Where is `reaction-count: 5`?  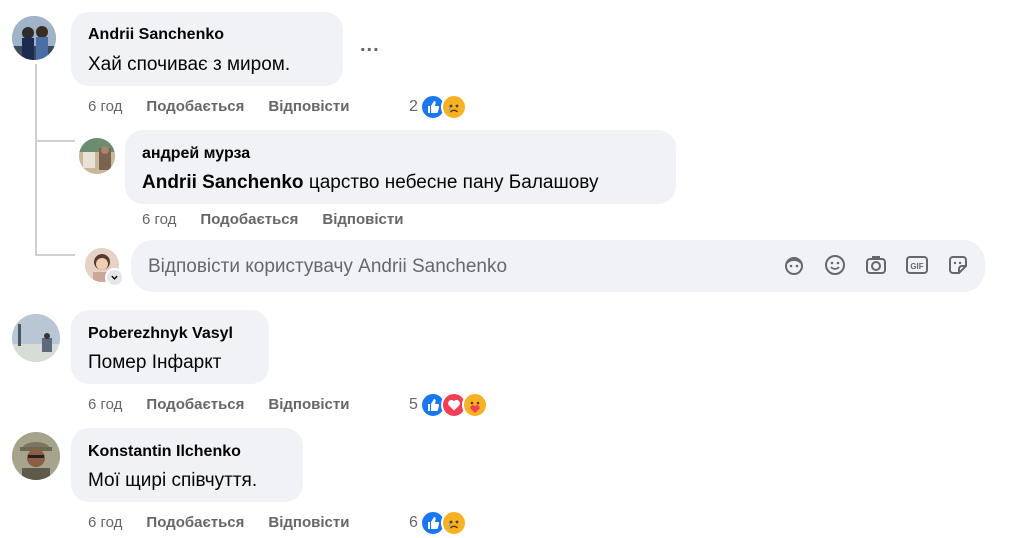 reaction-count: 5 is located at coordinates (413, 404).